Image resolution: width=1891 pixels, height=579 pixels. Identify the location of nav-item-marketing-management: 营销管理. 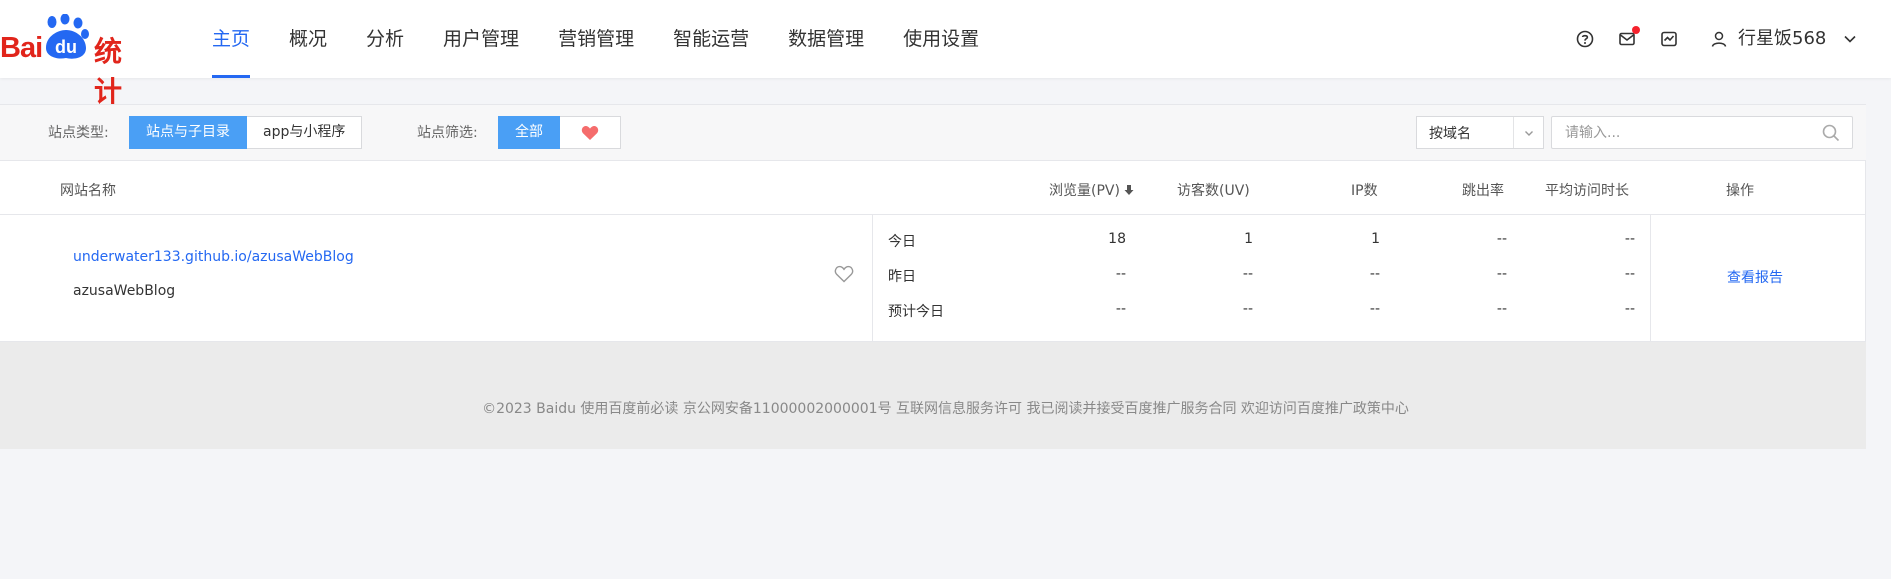
(596, 39).